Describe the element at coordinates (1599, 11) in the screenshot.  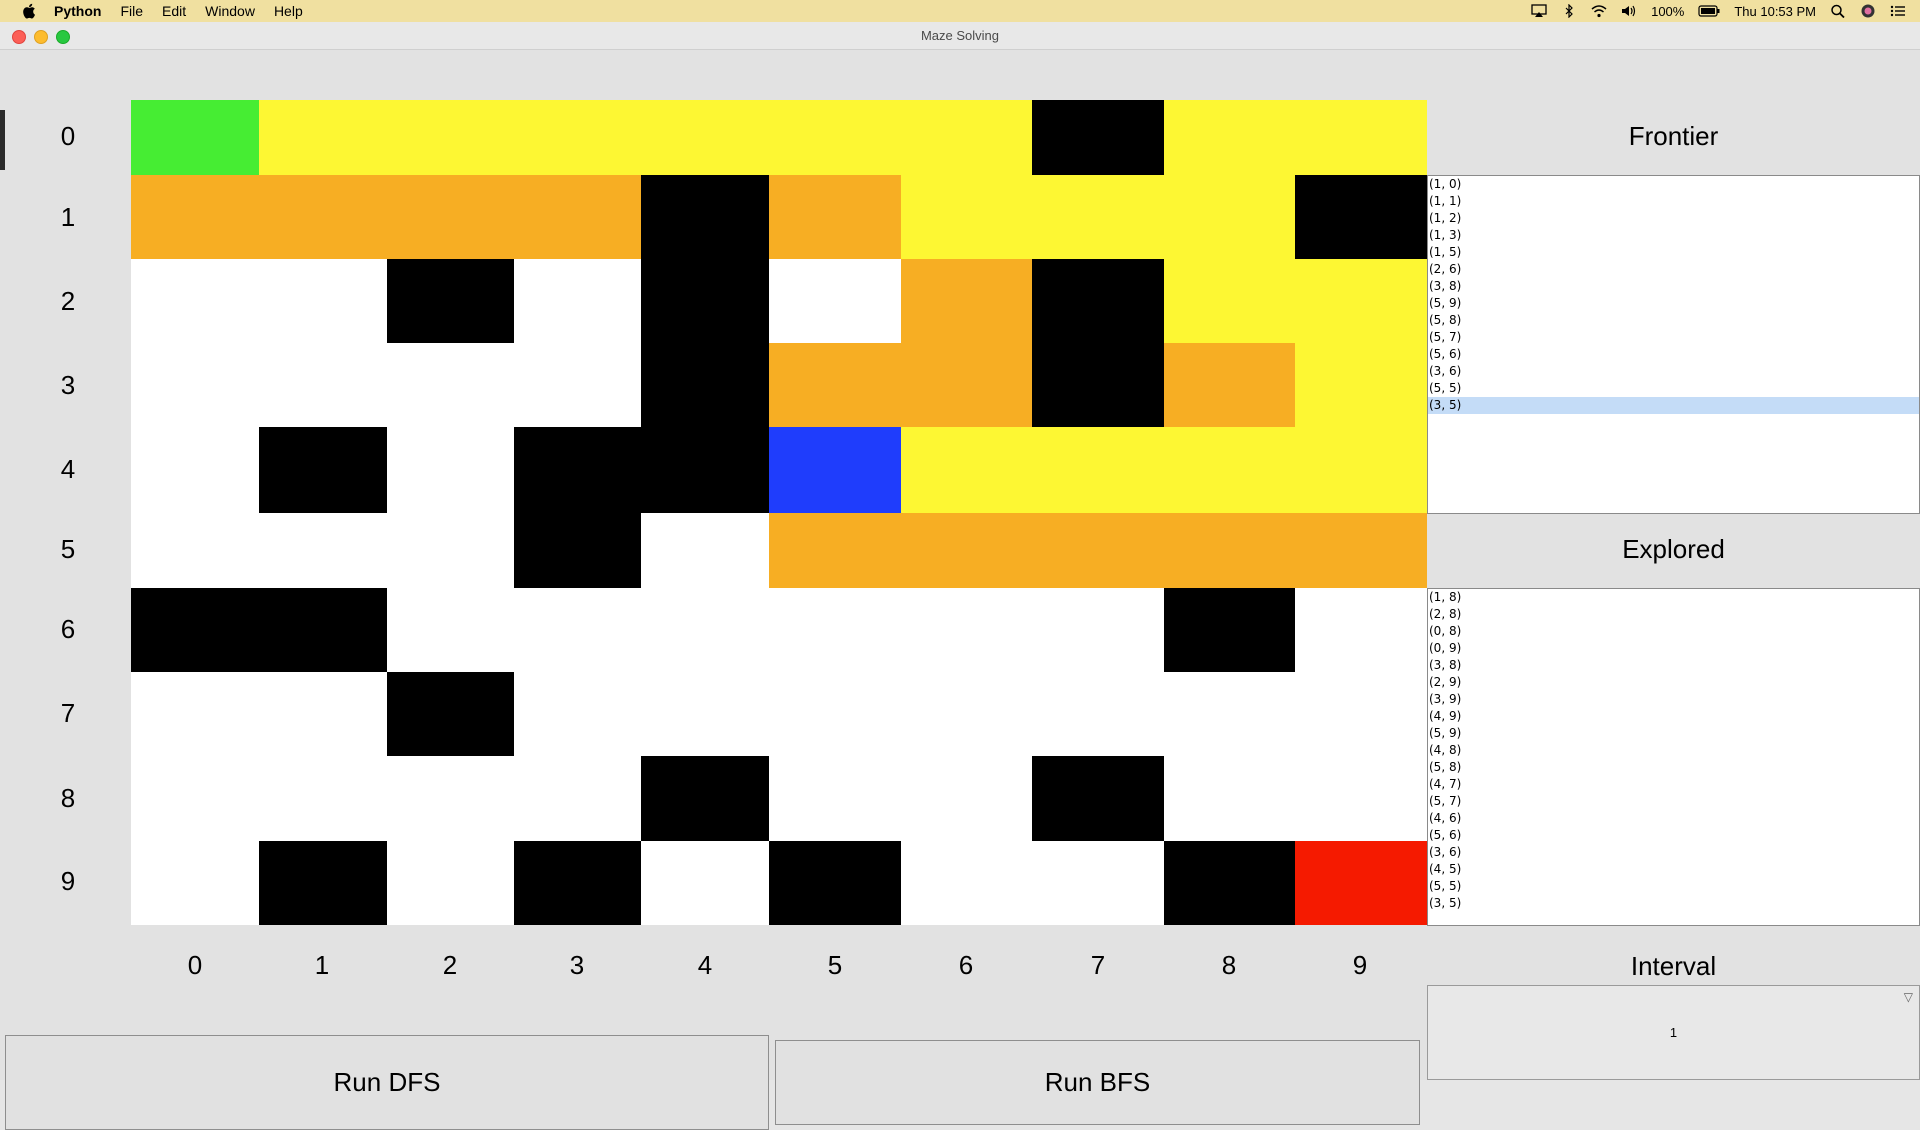
I see `wifi-icon` at that location.